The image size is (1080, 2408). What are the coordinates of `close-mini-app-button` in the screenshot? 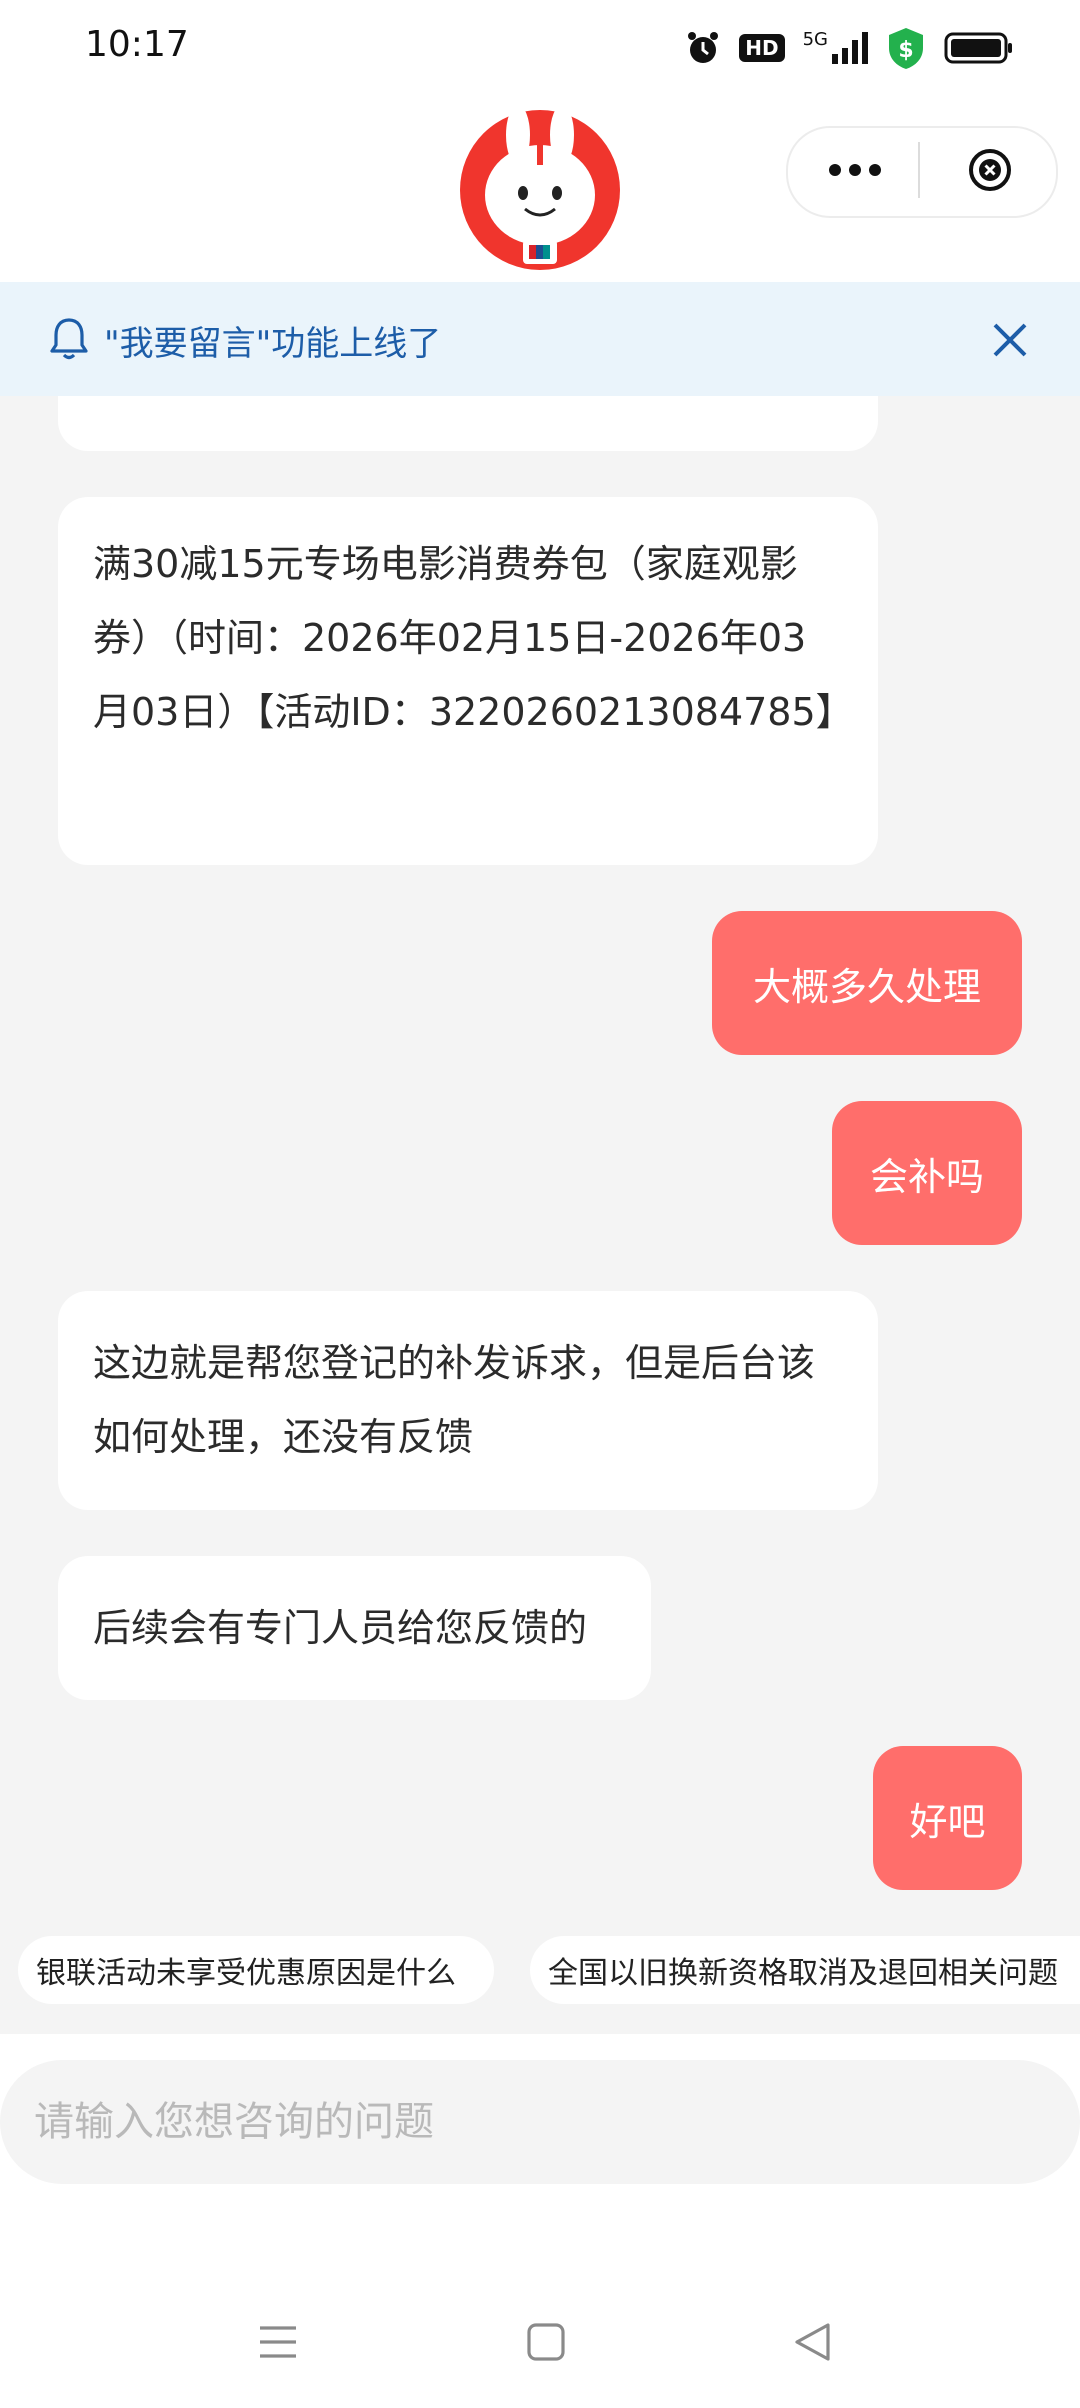 It's located at (990, 170).